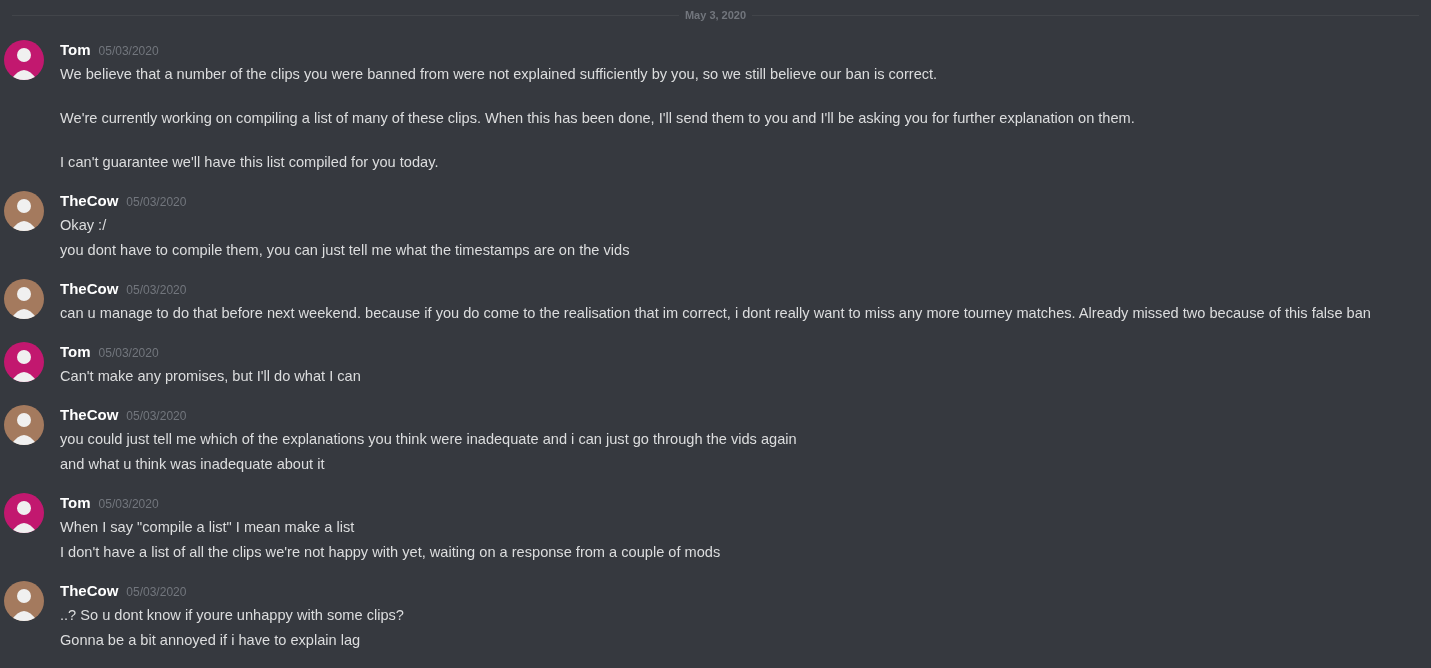  Describe the element at coordinates (208, 527) in the screenshot. I see `message-text: When I say "compile a list" I mean make a list` at that location.